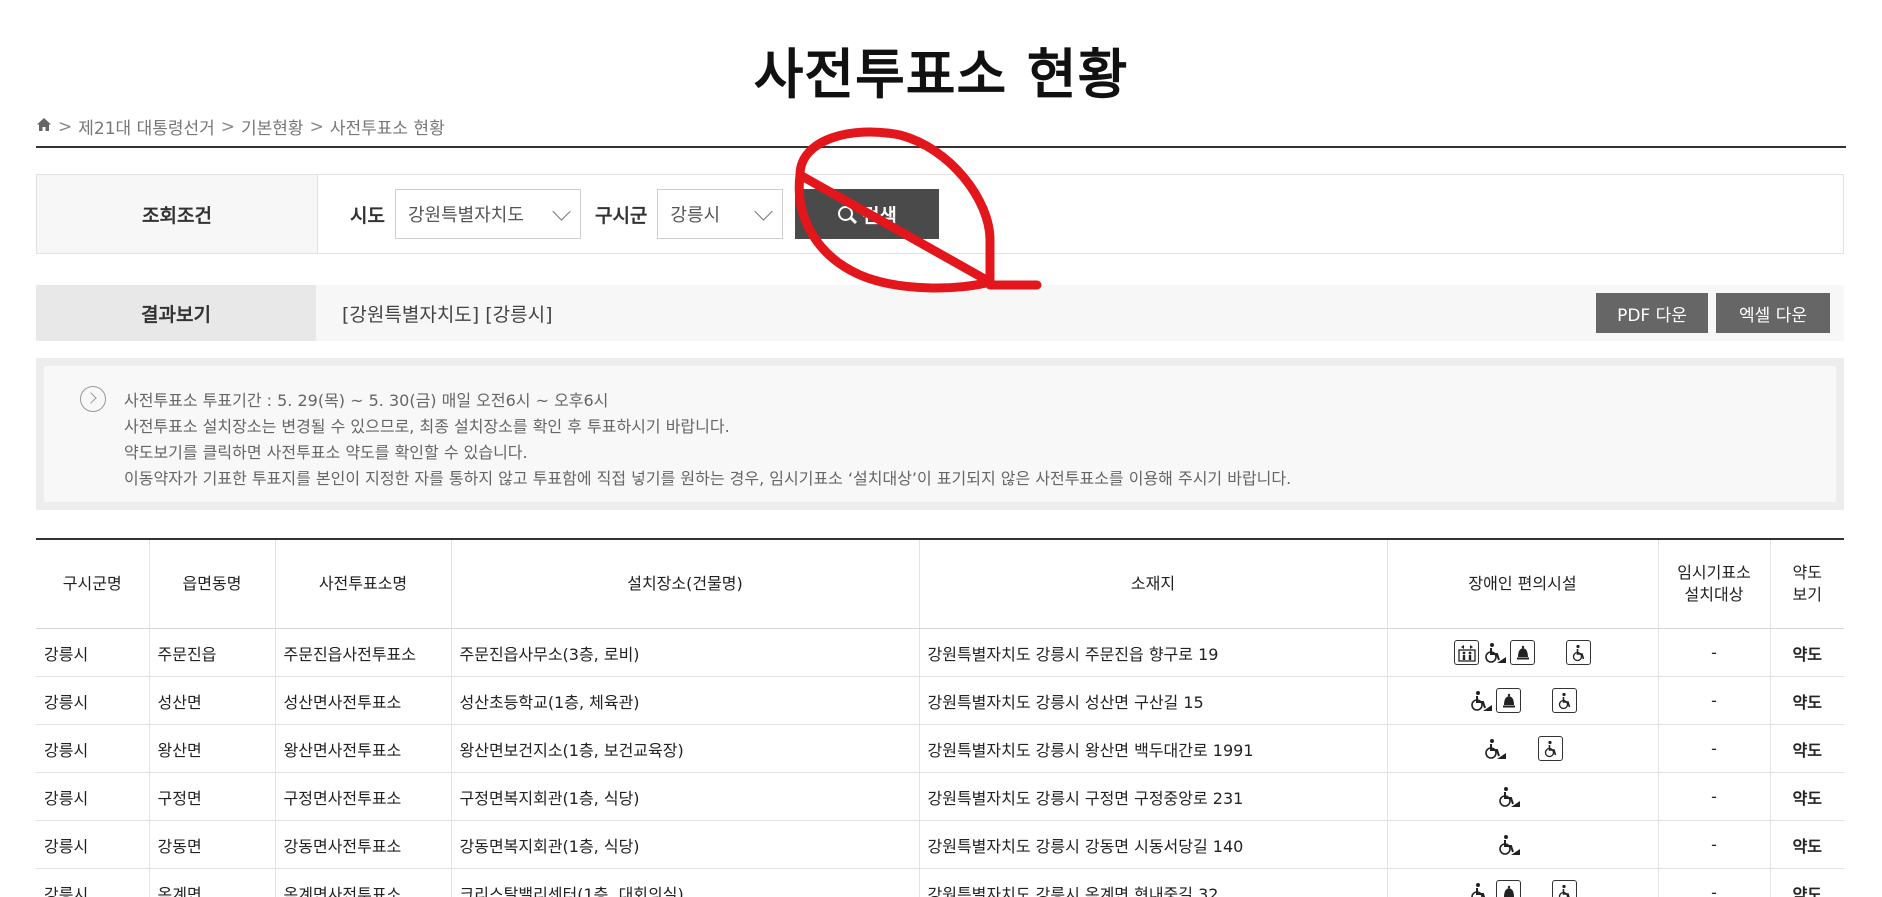  What do you see at coordinates (941, 74) in the screenshot?
I see `page-title: 사전투표소 현황` at bounding box center [941, 74].